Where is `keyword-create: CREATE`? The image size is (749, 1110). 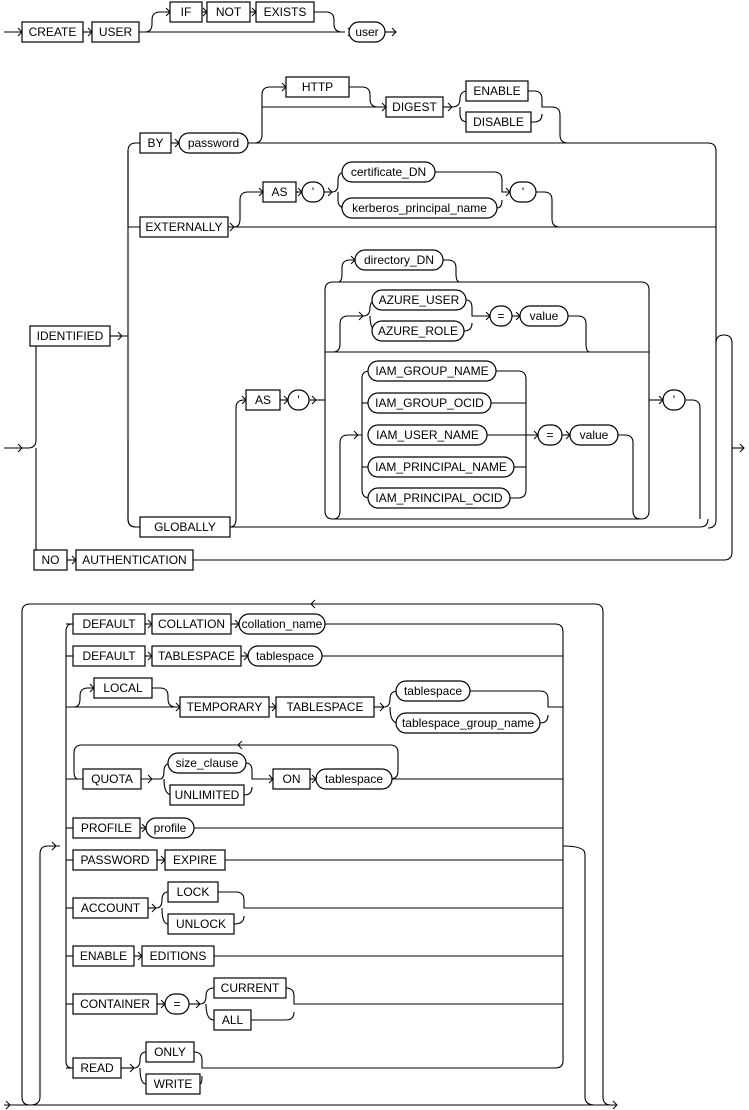 keyword-create: CREATE is located at coordinates (52, 32).